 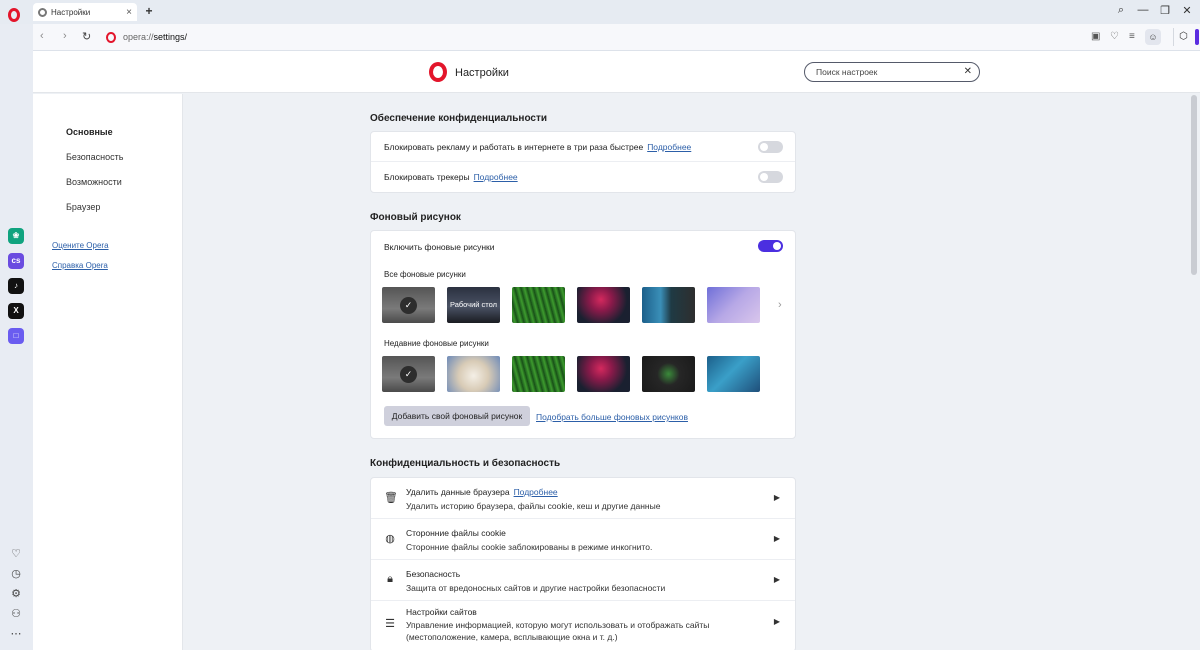 I want to click on add-wallpaper-button: Добавить свой фоновый рисунок, so click(x=457, y=416).